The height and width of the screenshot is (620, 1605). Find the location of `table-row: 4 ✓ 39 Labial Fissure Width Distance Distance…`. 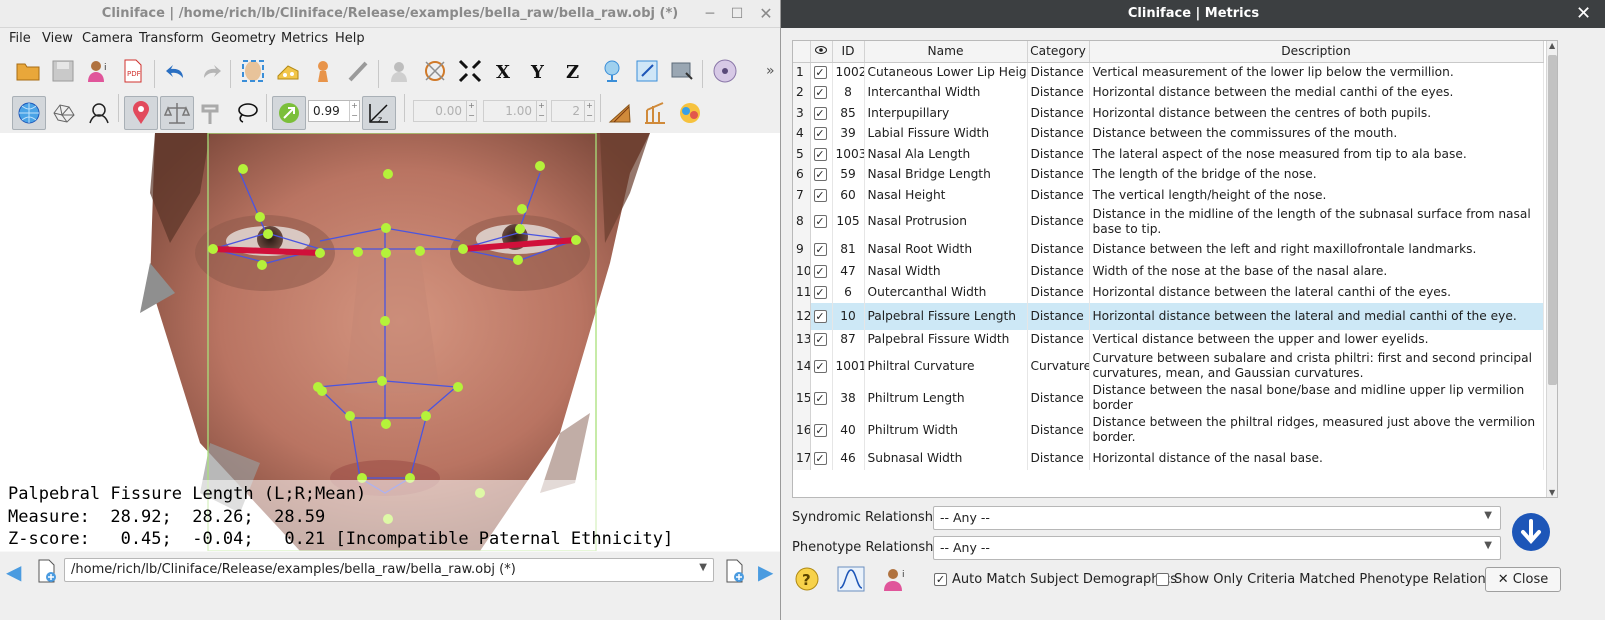

table-row: 4 ✓ 39 Labial Fissure Width Distance Distance… is located at coordinates (1168, 133).